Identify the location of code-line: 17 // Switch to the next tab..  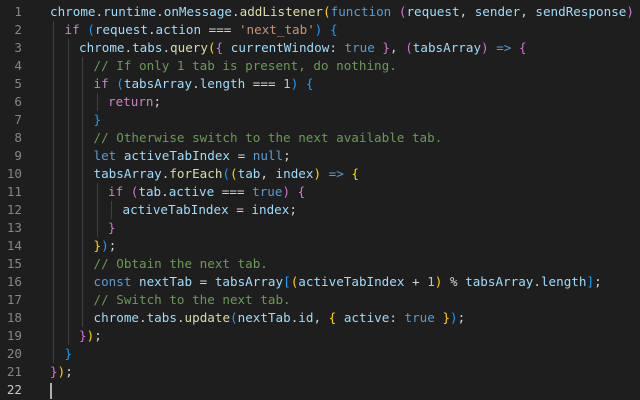
(320, 300).